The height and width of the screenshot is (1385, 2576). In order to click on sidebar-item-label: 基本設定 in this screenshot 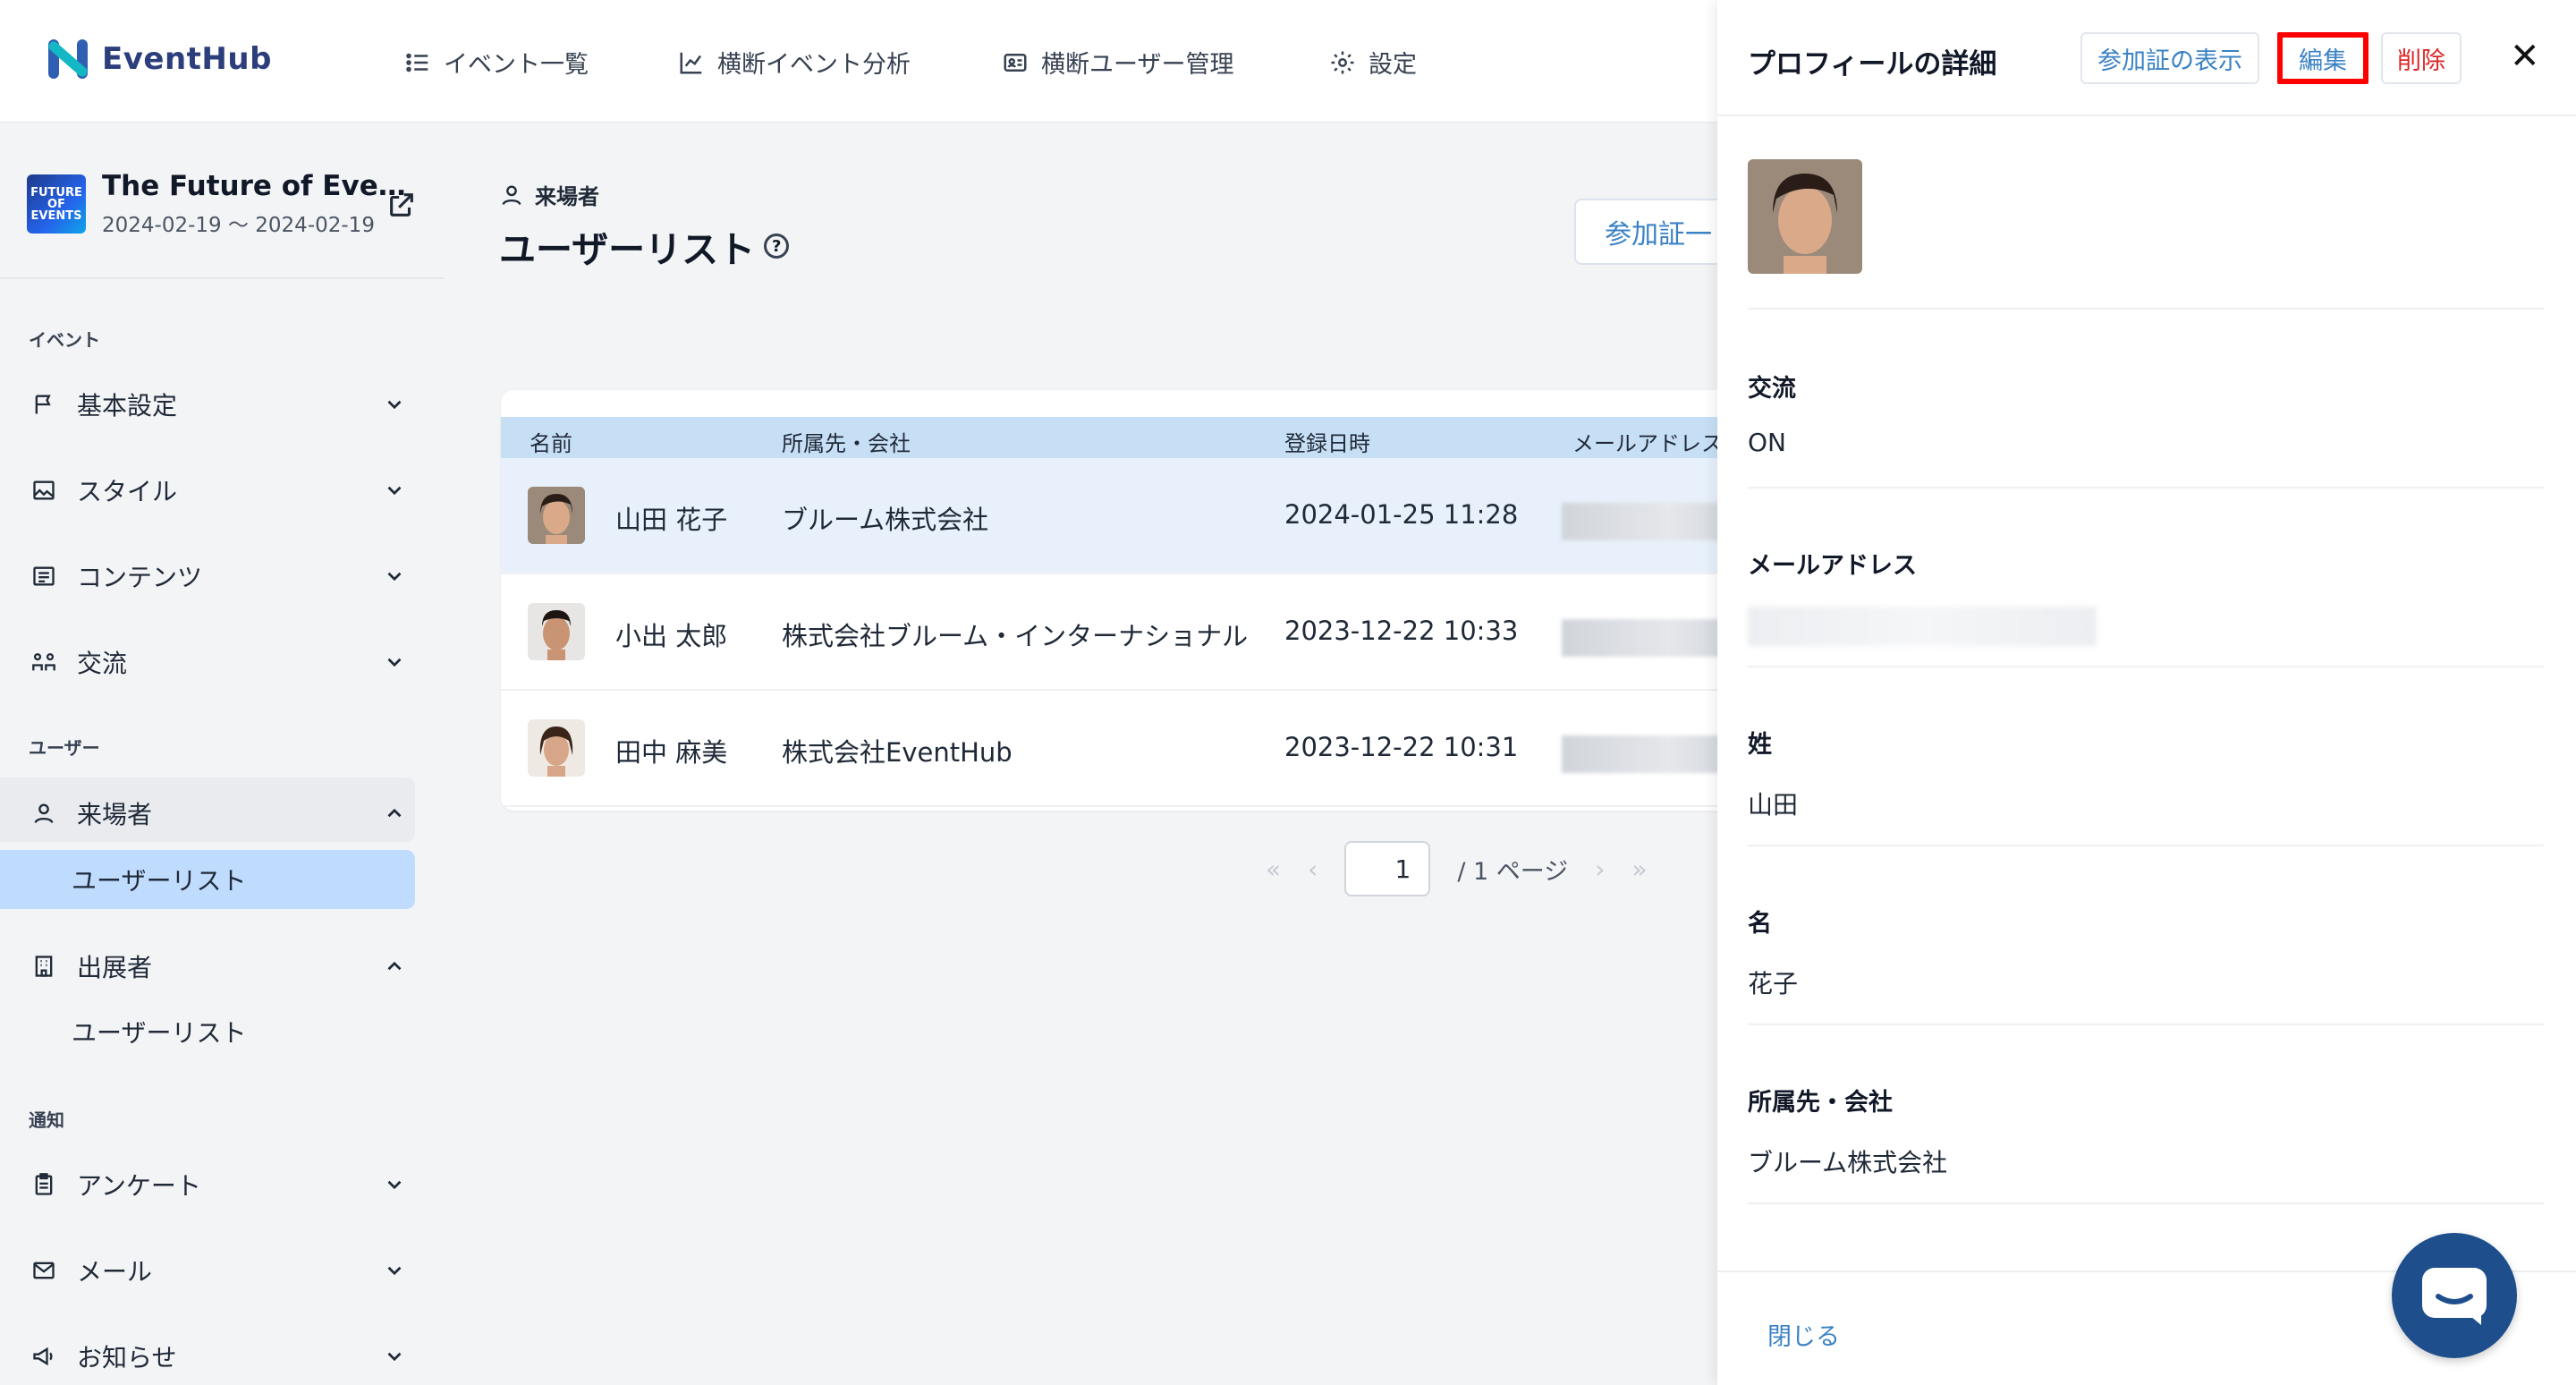, I will do `click(127, 406)`.